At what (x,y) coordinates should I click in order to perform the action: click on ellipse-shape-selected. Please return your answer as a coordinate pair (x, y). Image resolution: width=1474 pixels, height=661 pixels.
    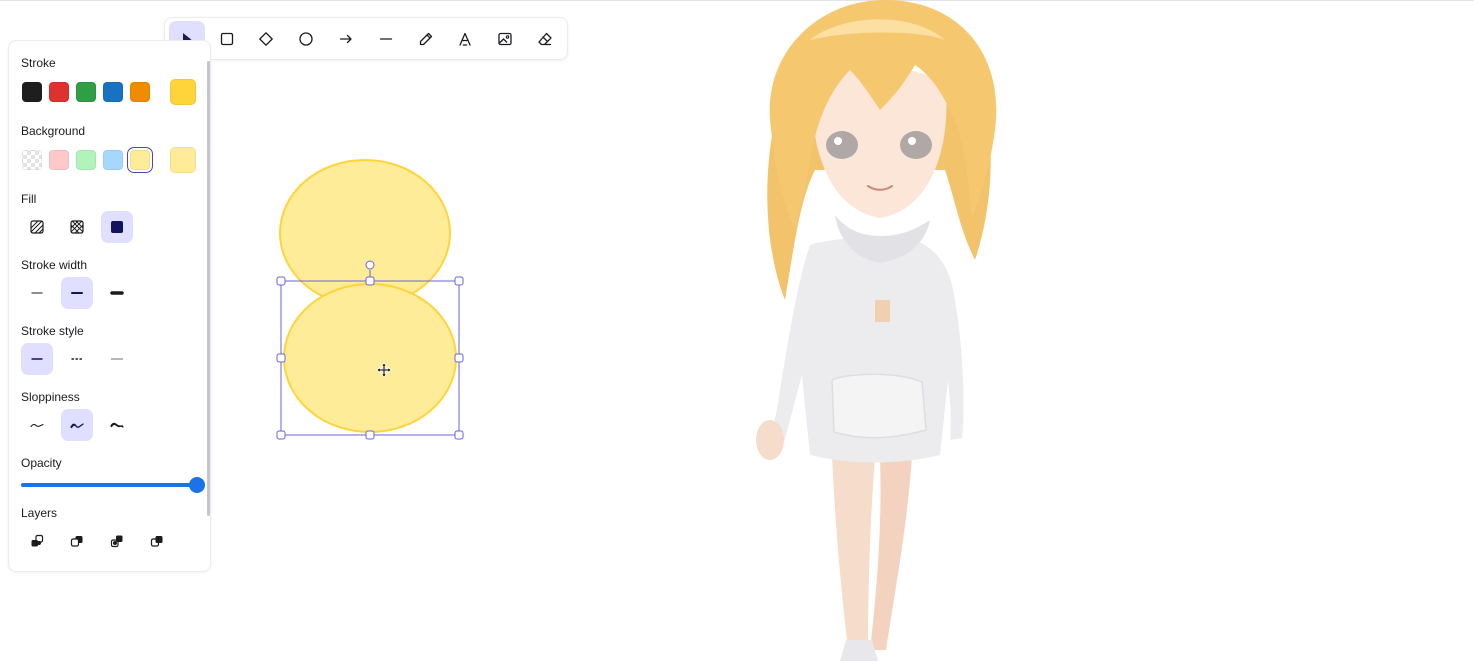
    Looking at the image, I should click on (370, 358).